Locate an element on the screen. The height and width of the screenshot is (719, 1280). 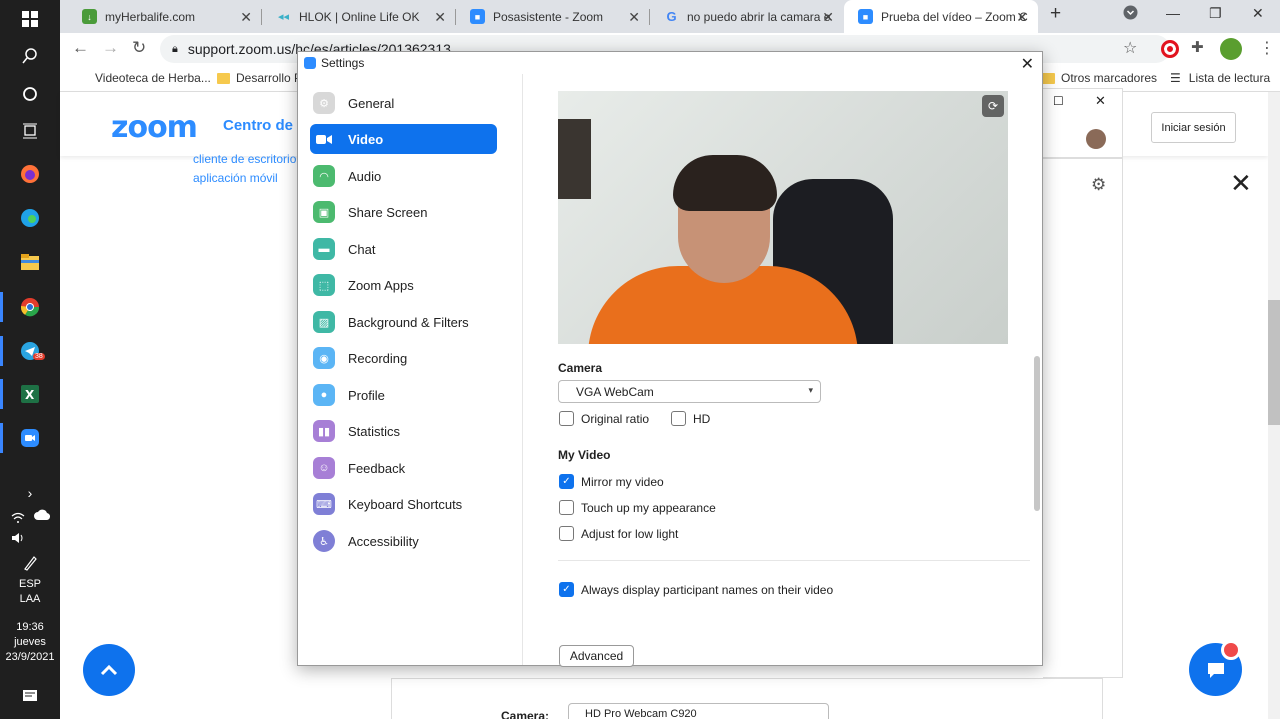
sidebar-item-feedback: ☺ Feedback is located at coordinates (403, 468).